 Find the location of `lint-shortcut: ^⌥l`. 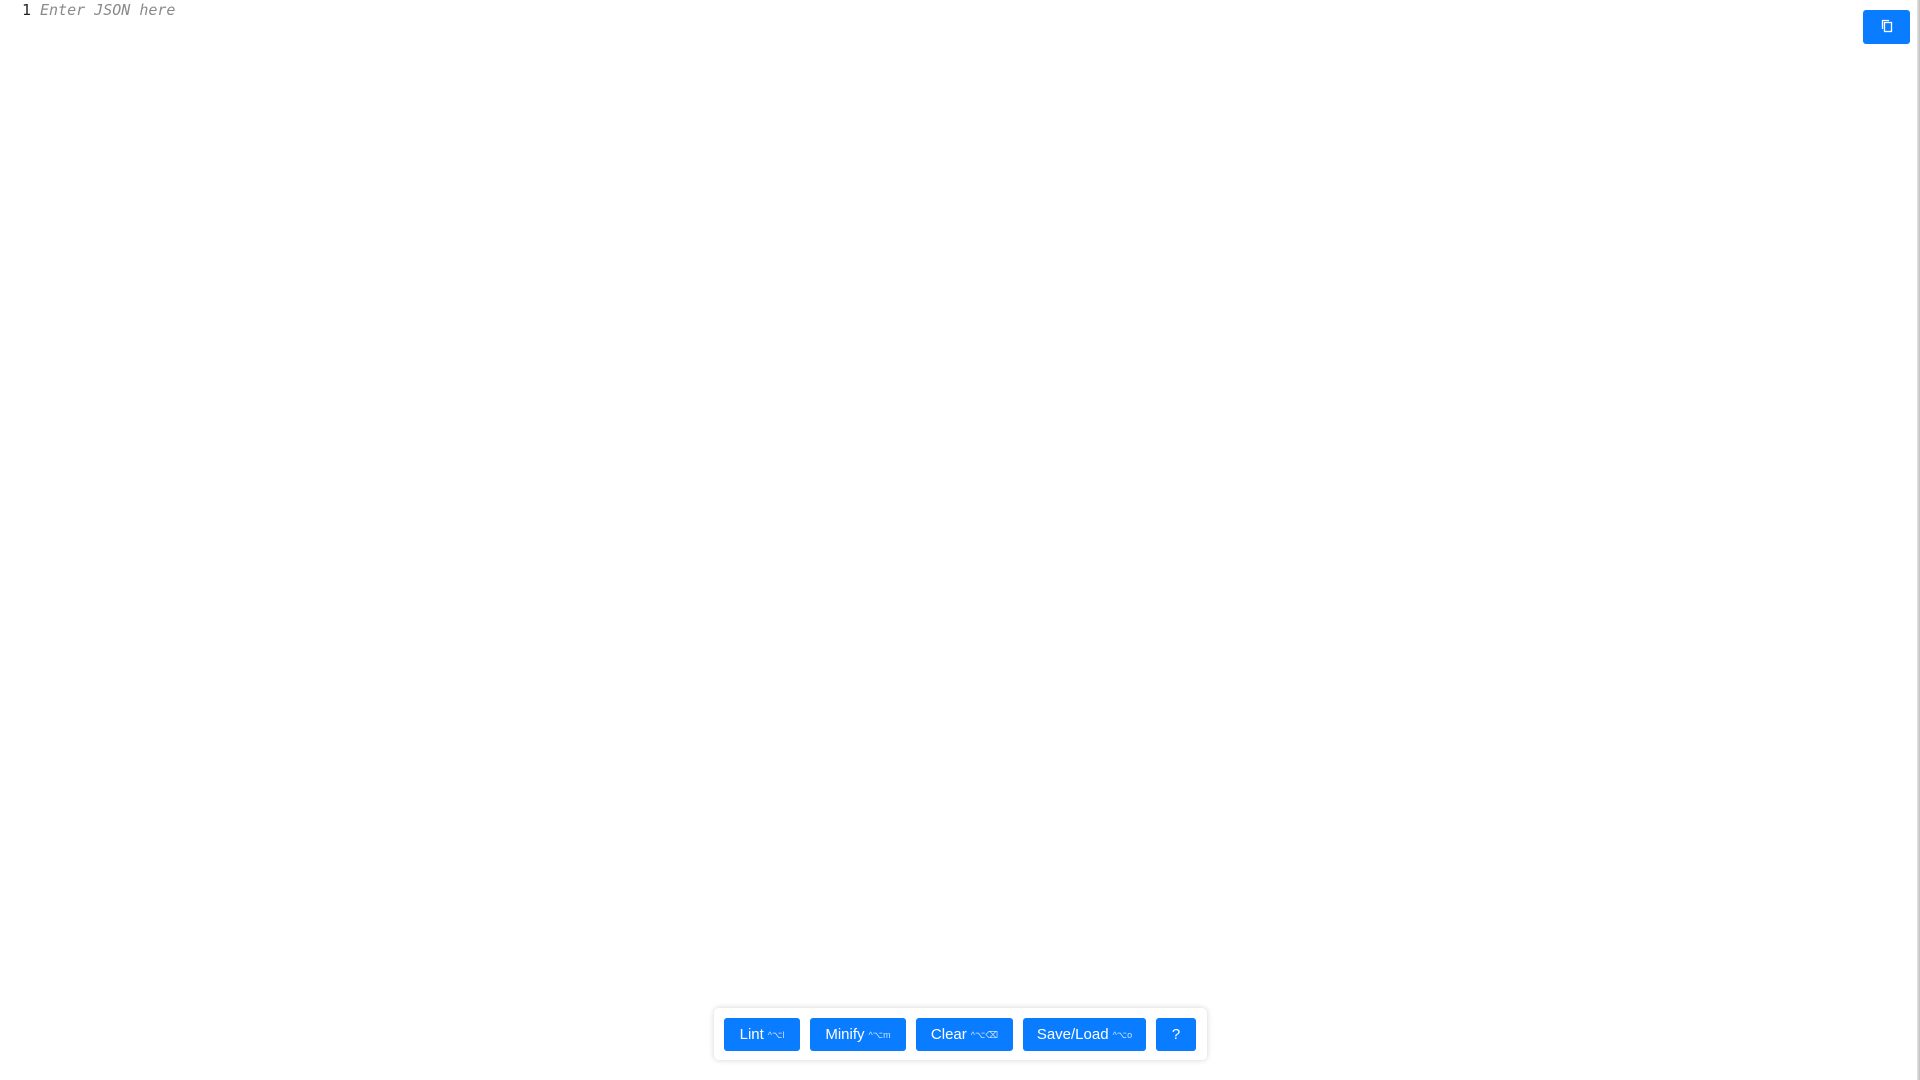

lint-shortcut: ^⌥l is located at coordinates (776, 1035).